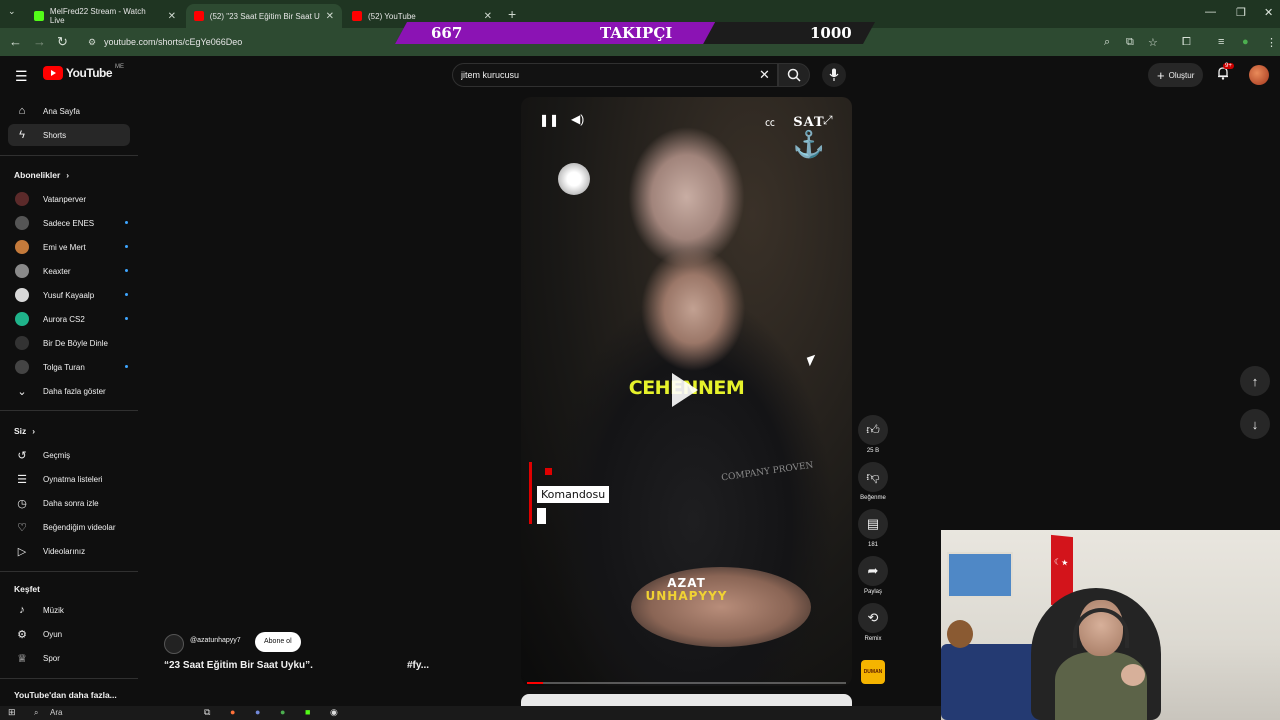 The image size is (1280, 720). What do you see at coordinates (21, 76) in the screenshot?
I see `hamburger-menu-icon: ☰` at bounding box center [21, 76].